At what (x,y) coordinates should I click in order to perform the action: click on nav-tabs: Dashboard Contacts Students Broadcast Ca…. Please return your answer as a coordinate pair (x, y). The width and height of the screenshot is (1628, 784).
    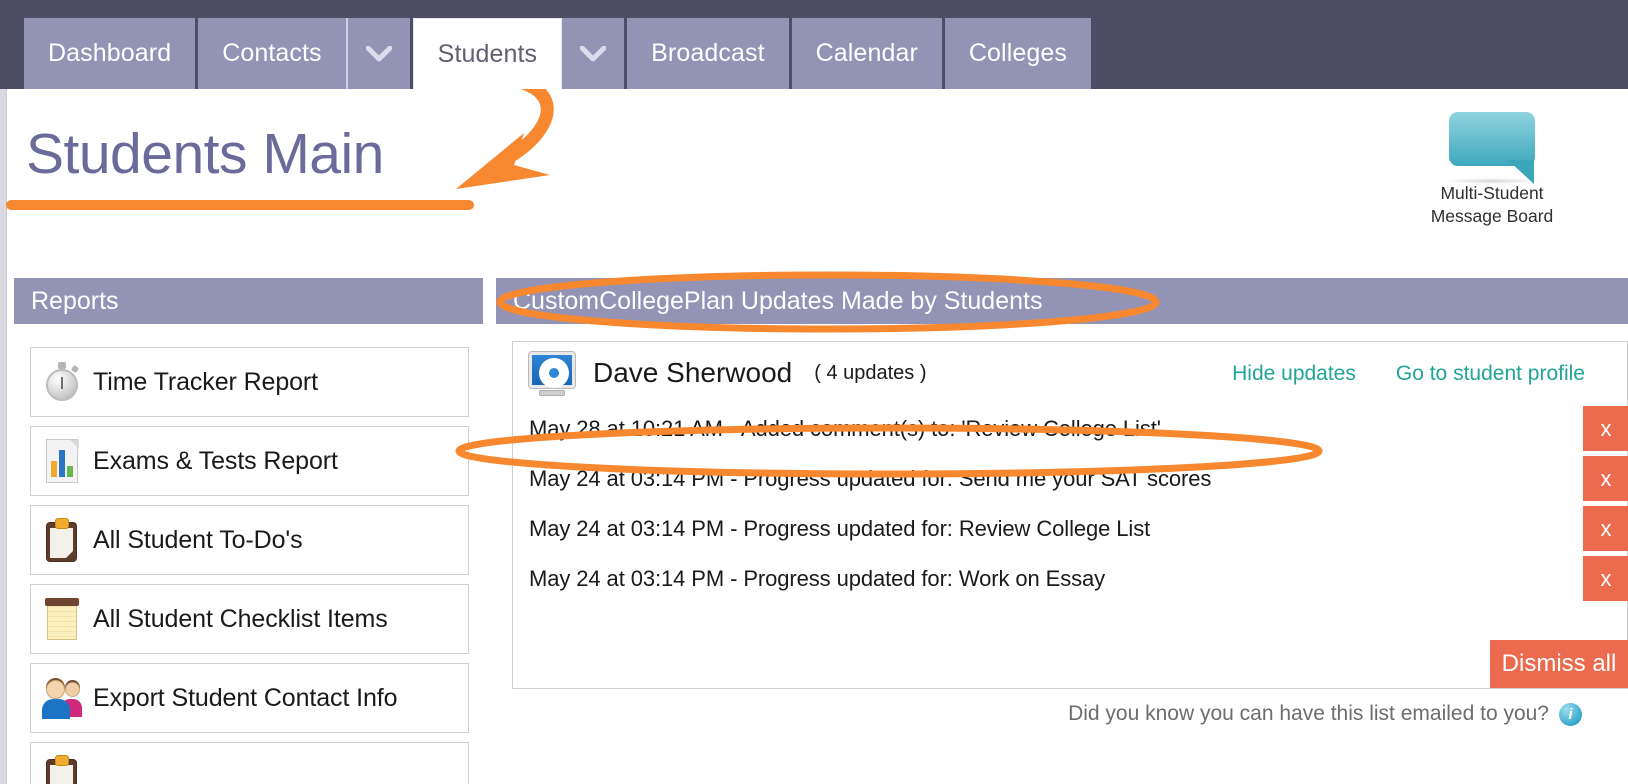
    Looking at the image, I should click on (559, 53).